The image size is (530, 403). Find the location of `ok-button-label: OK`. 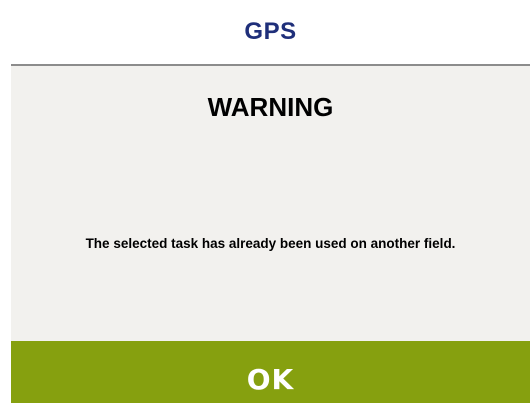

ok-button-label: OK is located at coordinates (270, 379).